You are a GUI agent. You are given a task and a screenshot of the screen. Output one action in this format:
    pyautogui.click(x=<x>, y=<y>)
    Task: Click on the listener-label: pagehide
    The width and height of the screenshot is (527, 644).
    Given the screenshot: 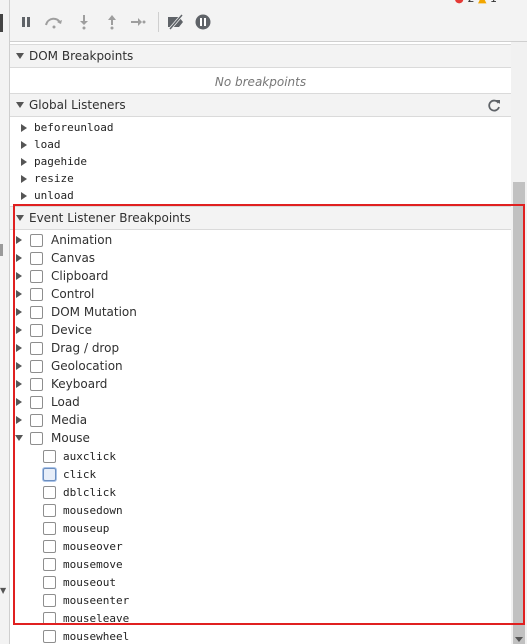 What is the action you would take?
    pyautogui.click(x=60, y=161)
    